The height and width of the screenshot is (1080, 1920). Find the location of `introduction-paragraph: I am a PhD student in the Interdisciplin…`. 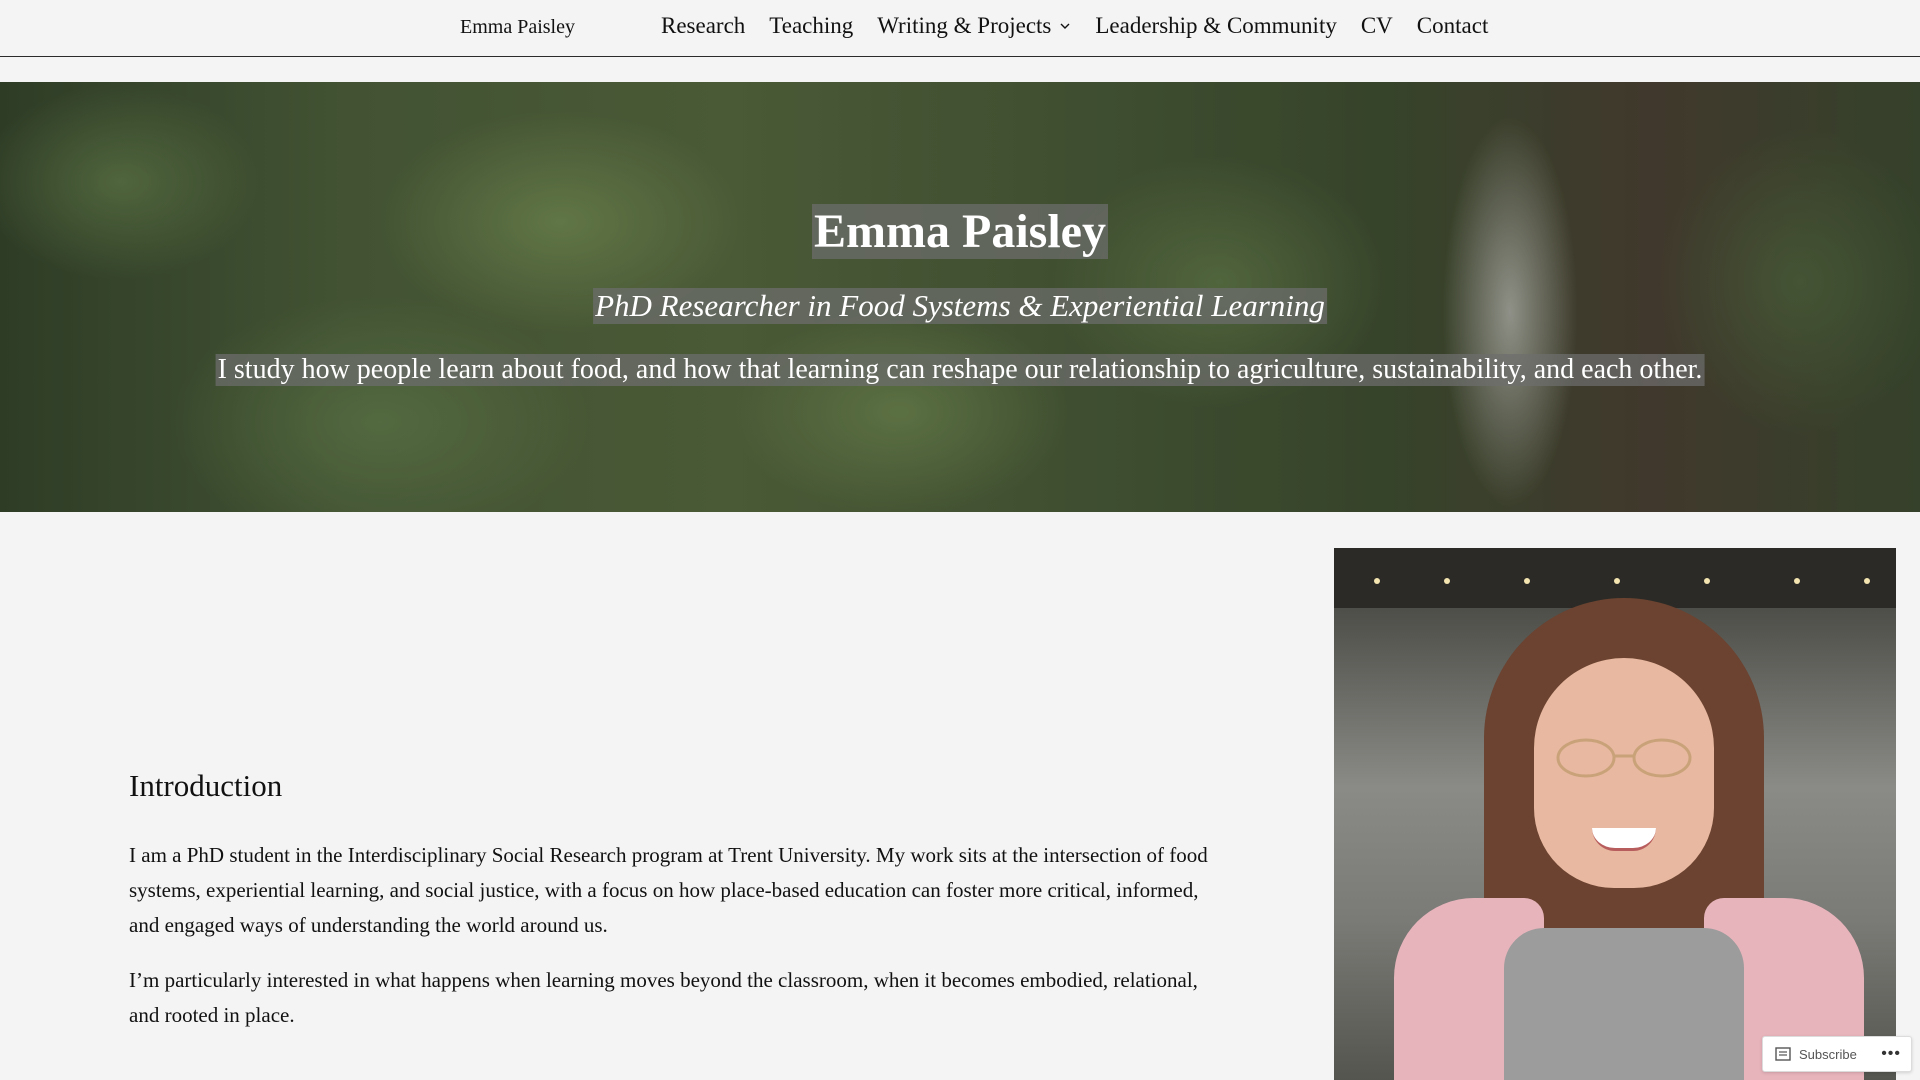

introduction-paragraph: I am a PhD student in the Interdisciplin… is located at coordinates (668, 890).